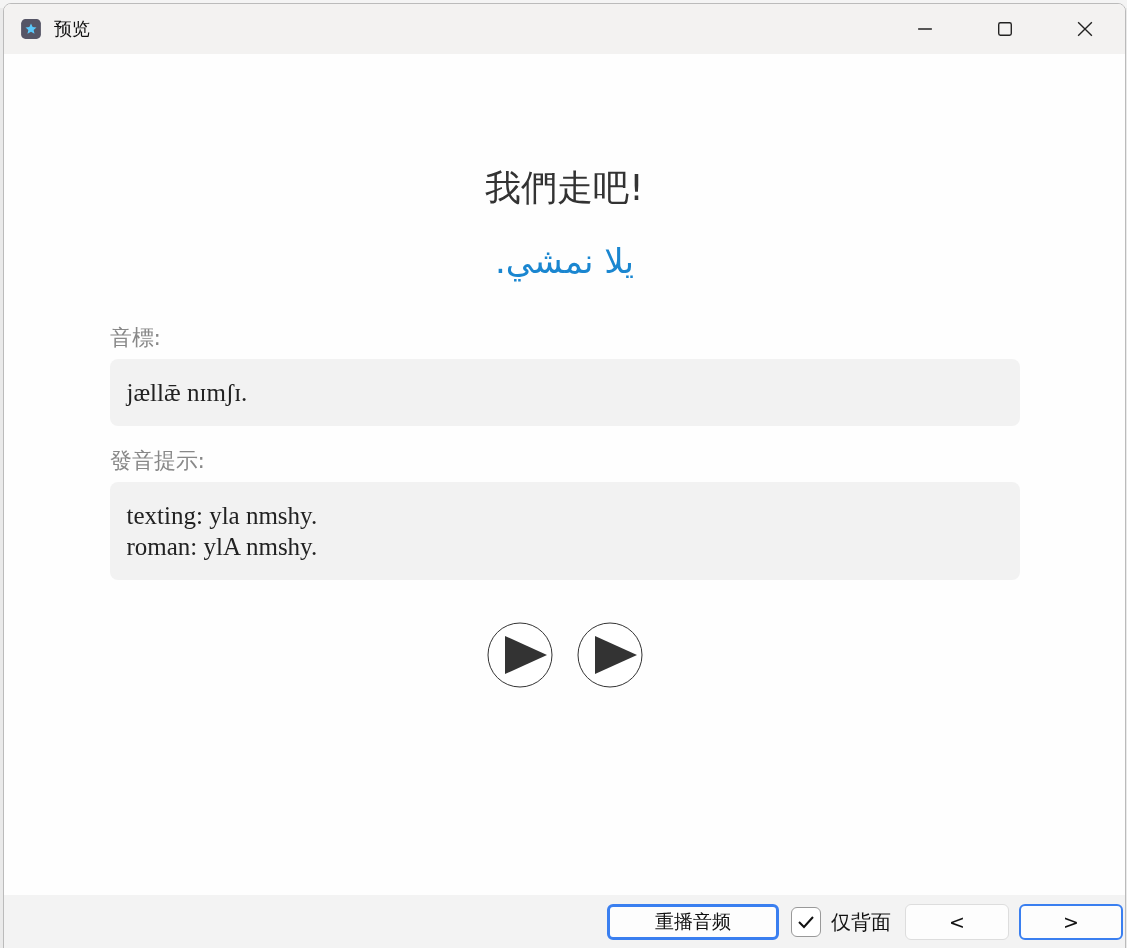  Describe the element at coordinates (222, 547) in the screenshot. I see `field-text: roman: ylA nmshy.` at that location.